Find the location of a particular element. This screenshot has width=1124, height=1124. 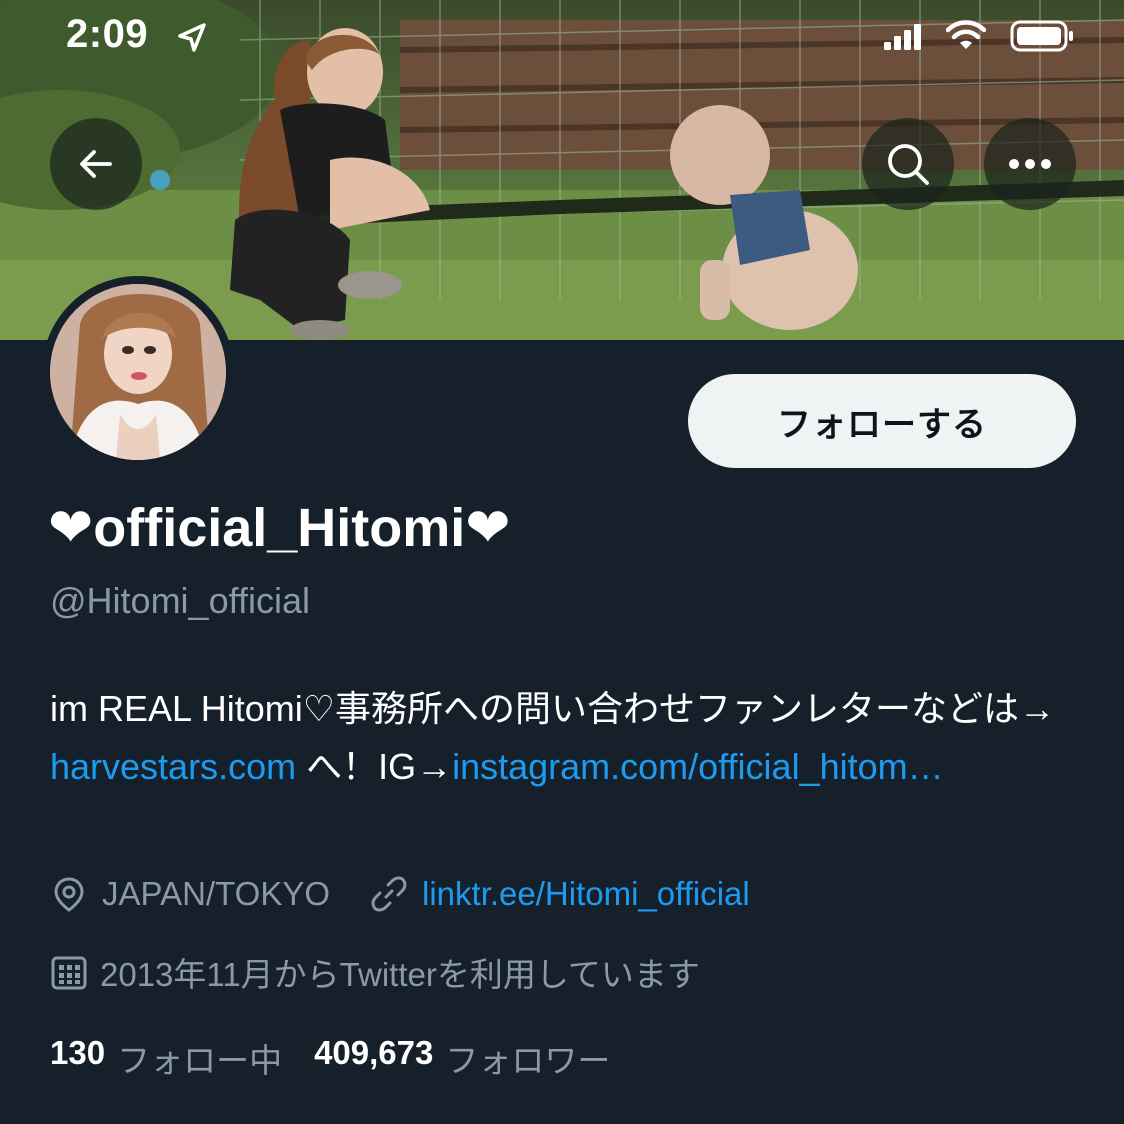

search-icon is located at coordinates (908, 164).